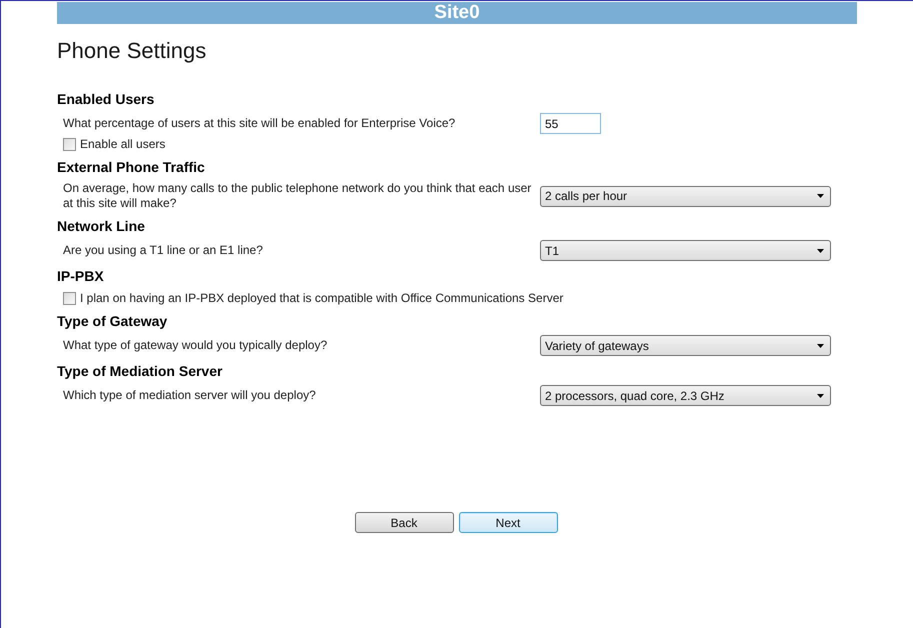 The width and height of the screenshot is (913, 628). I want to click on section-heading: Type of Gateway, so click(112, 321).